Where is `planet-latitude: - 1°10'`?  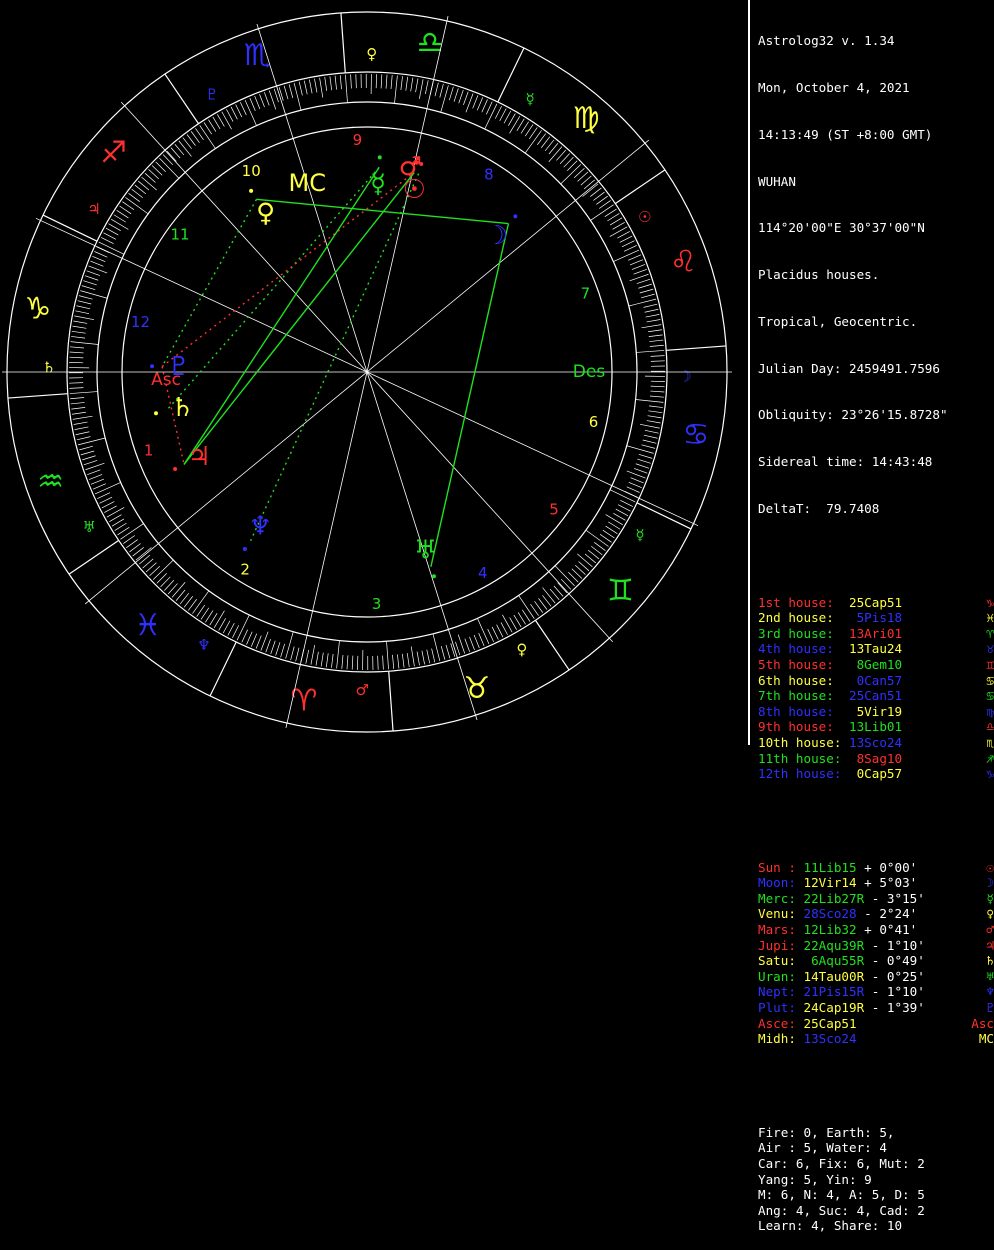 planet-latitude: - 1°10' is located at coordinates (894, 945).